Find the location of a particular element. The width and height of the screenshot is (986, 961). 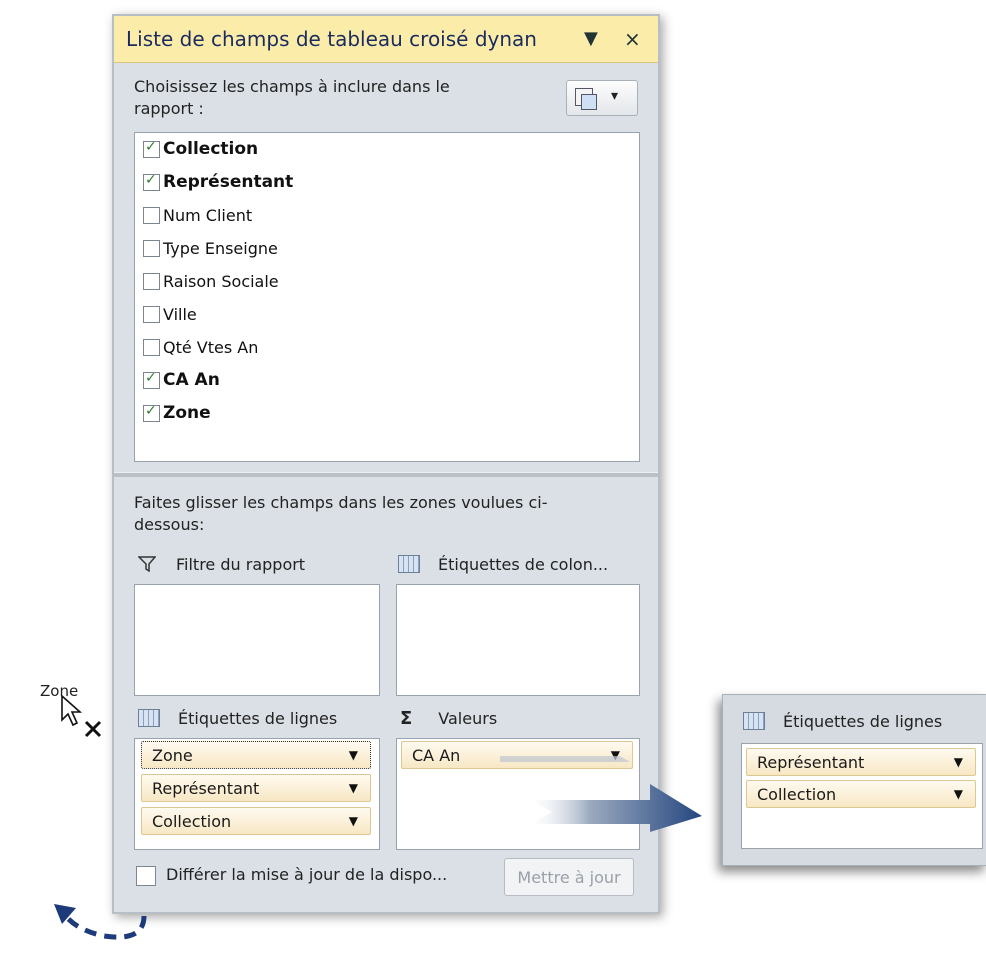

row-field-pill-zone: Zone ▼ is located at coordinates (256, 755).